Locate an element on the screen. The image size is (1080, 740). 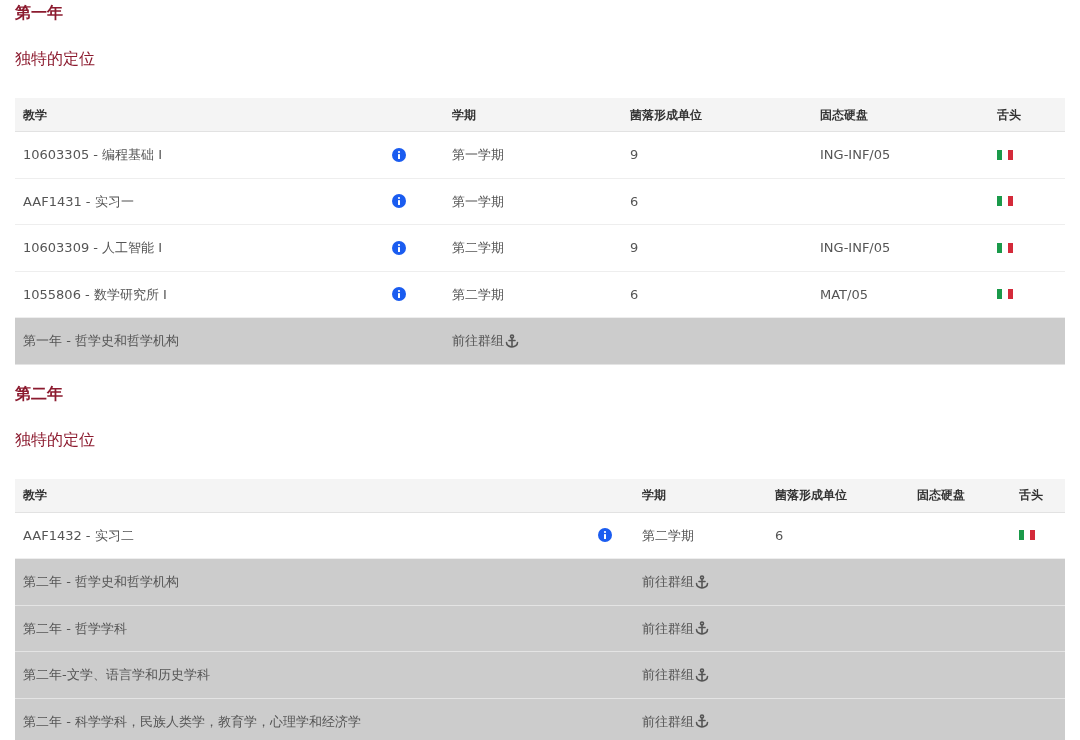
year-heading: 第一年 is located at coordinates (39, 13).